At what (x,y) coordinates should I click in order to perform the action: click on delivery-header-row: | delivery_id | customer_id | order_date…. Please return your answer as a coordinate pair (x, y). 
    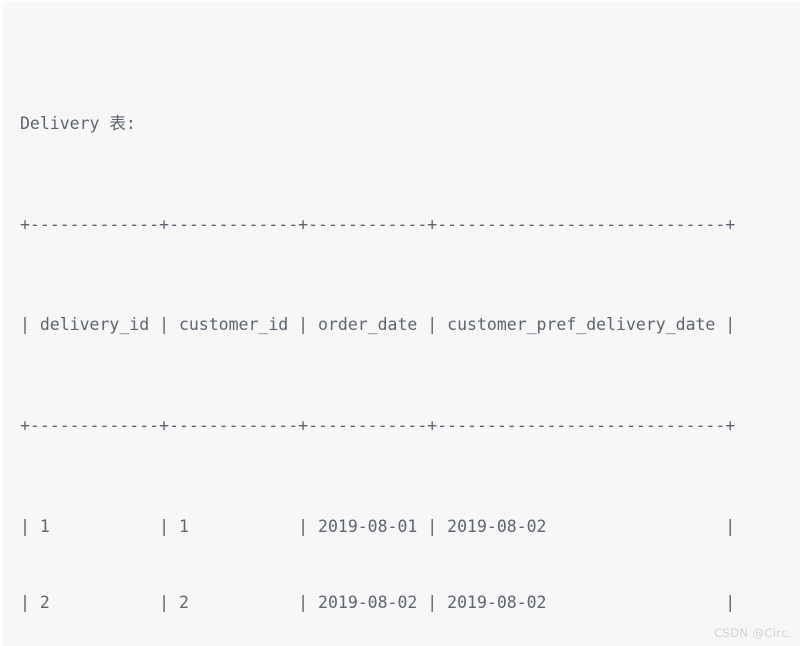
    Looking at the image, I should click on (378, 325).